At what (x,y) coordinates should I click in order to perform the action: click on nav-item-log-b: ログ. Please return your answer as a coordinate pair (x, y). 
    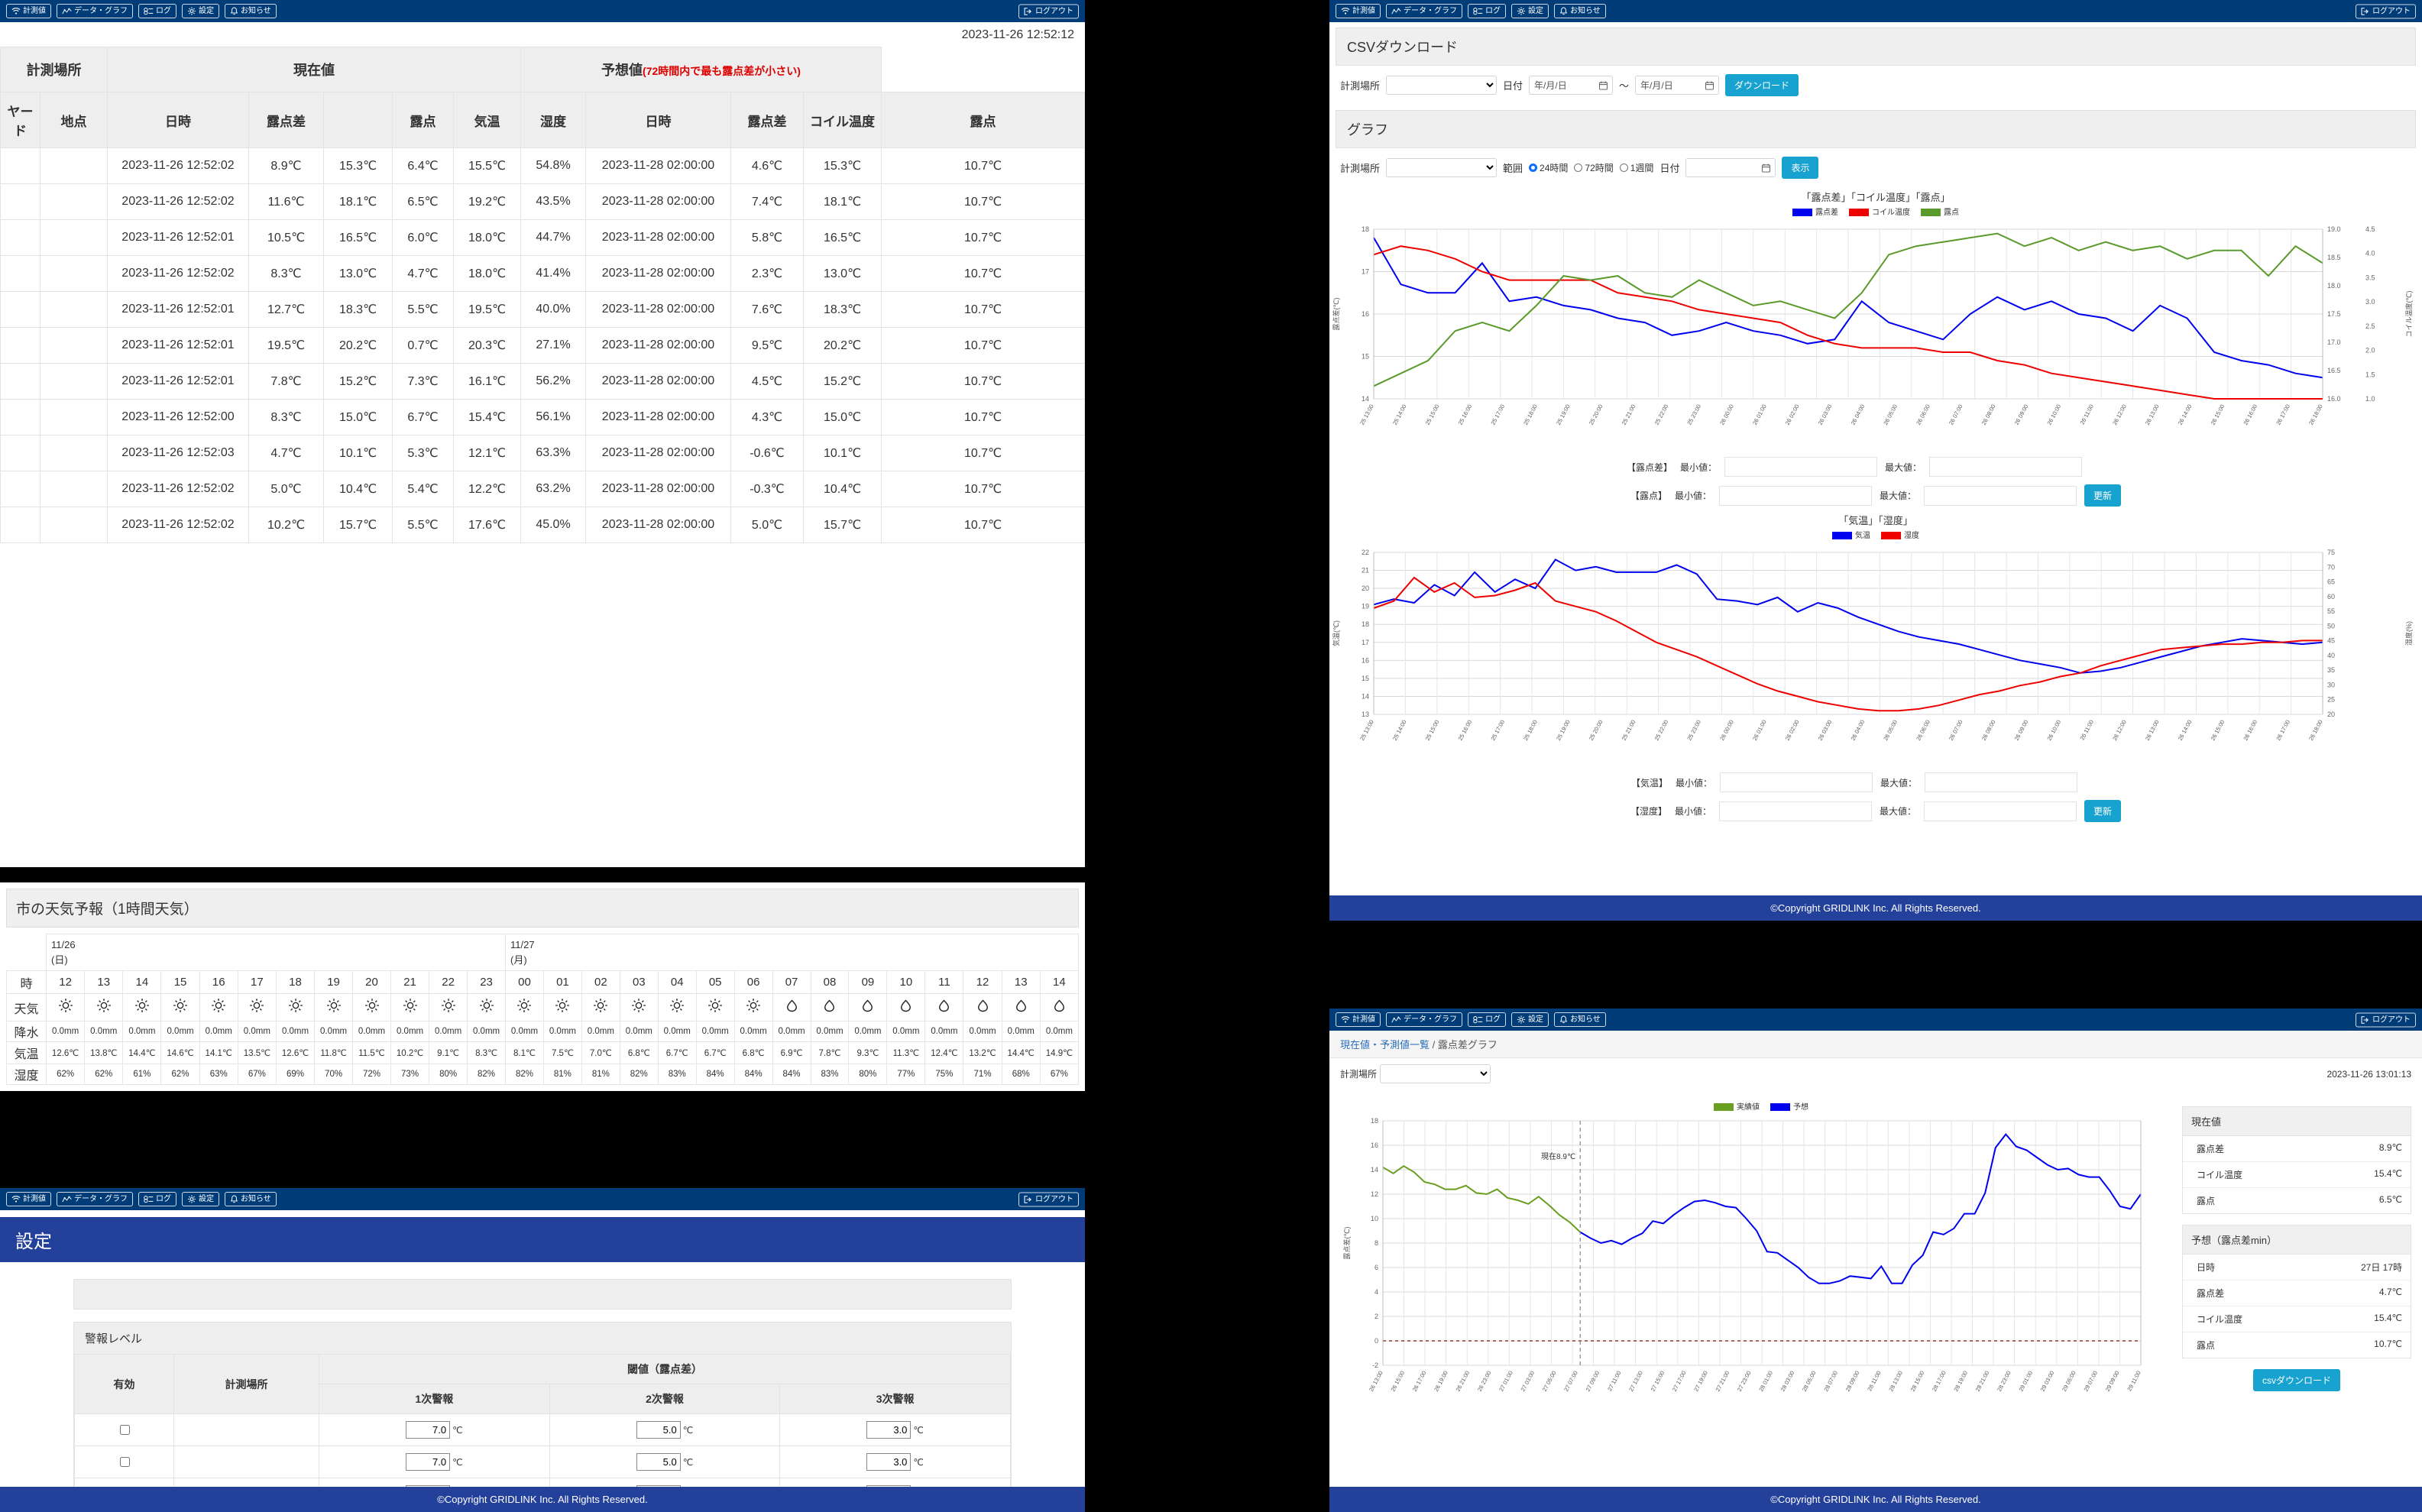
    Looking at the image, I should click on (157, 1199).